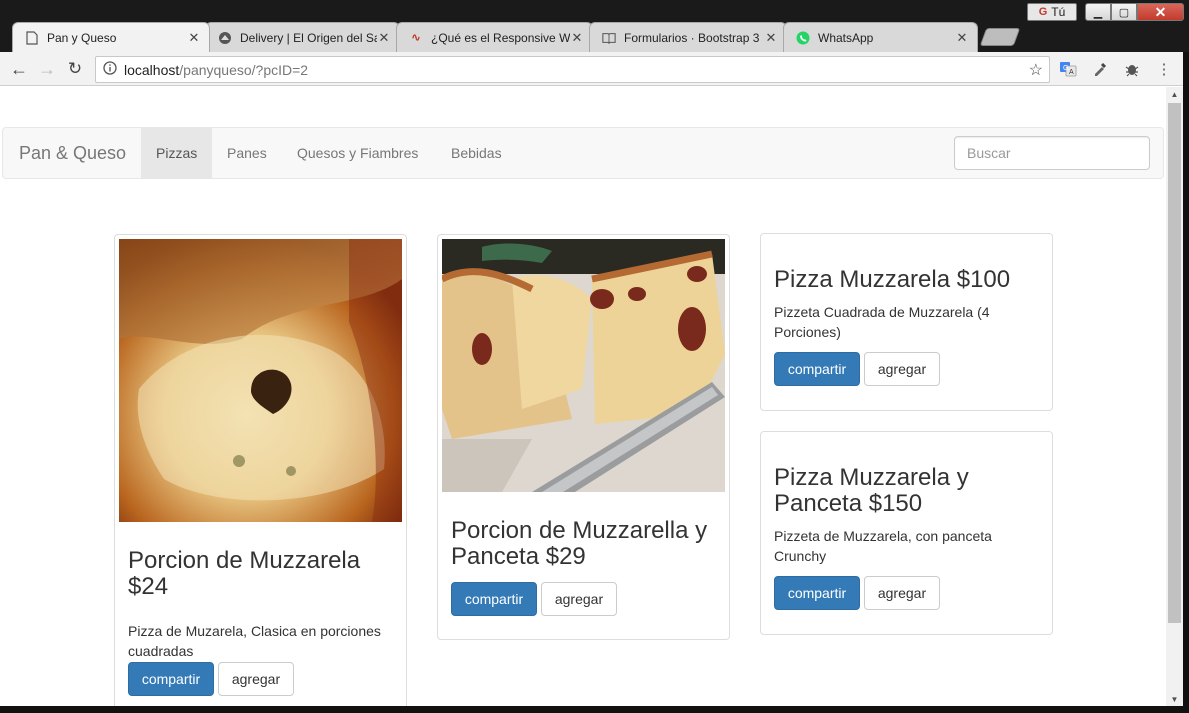 The width and height of the screenshot is (1189, 713). Describe the element at coordinates (572, 69) in the screenshot. I see `address-bar: localhost/panyqueso/?pcID=2 ☆` at that location.